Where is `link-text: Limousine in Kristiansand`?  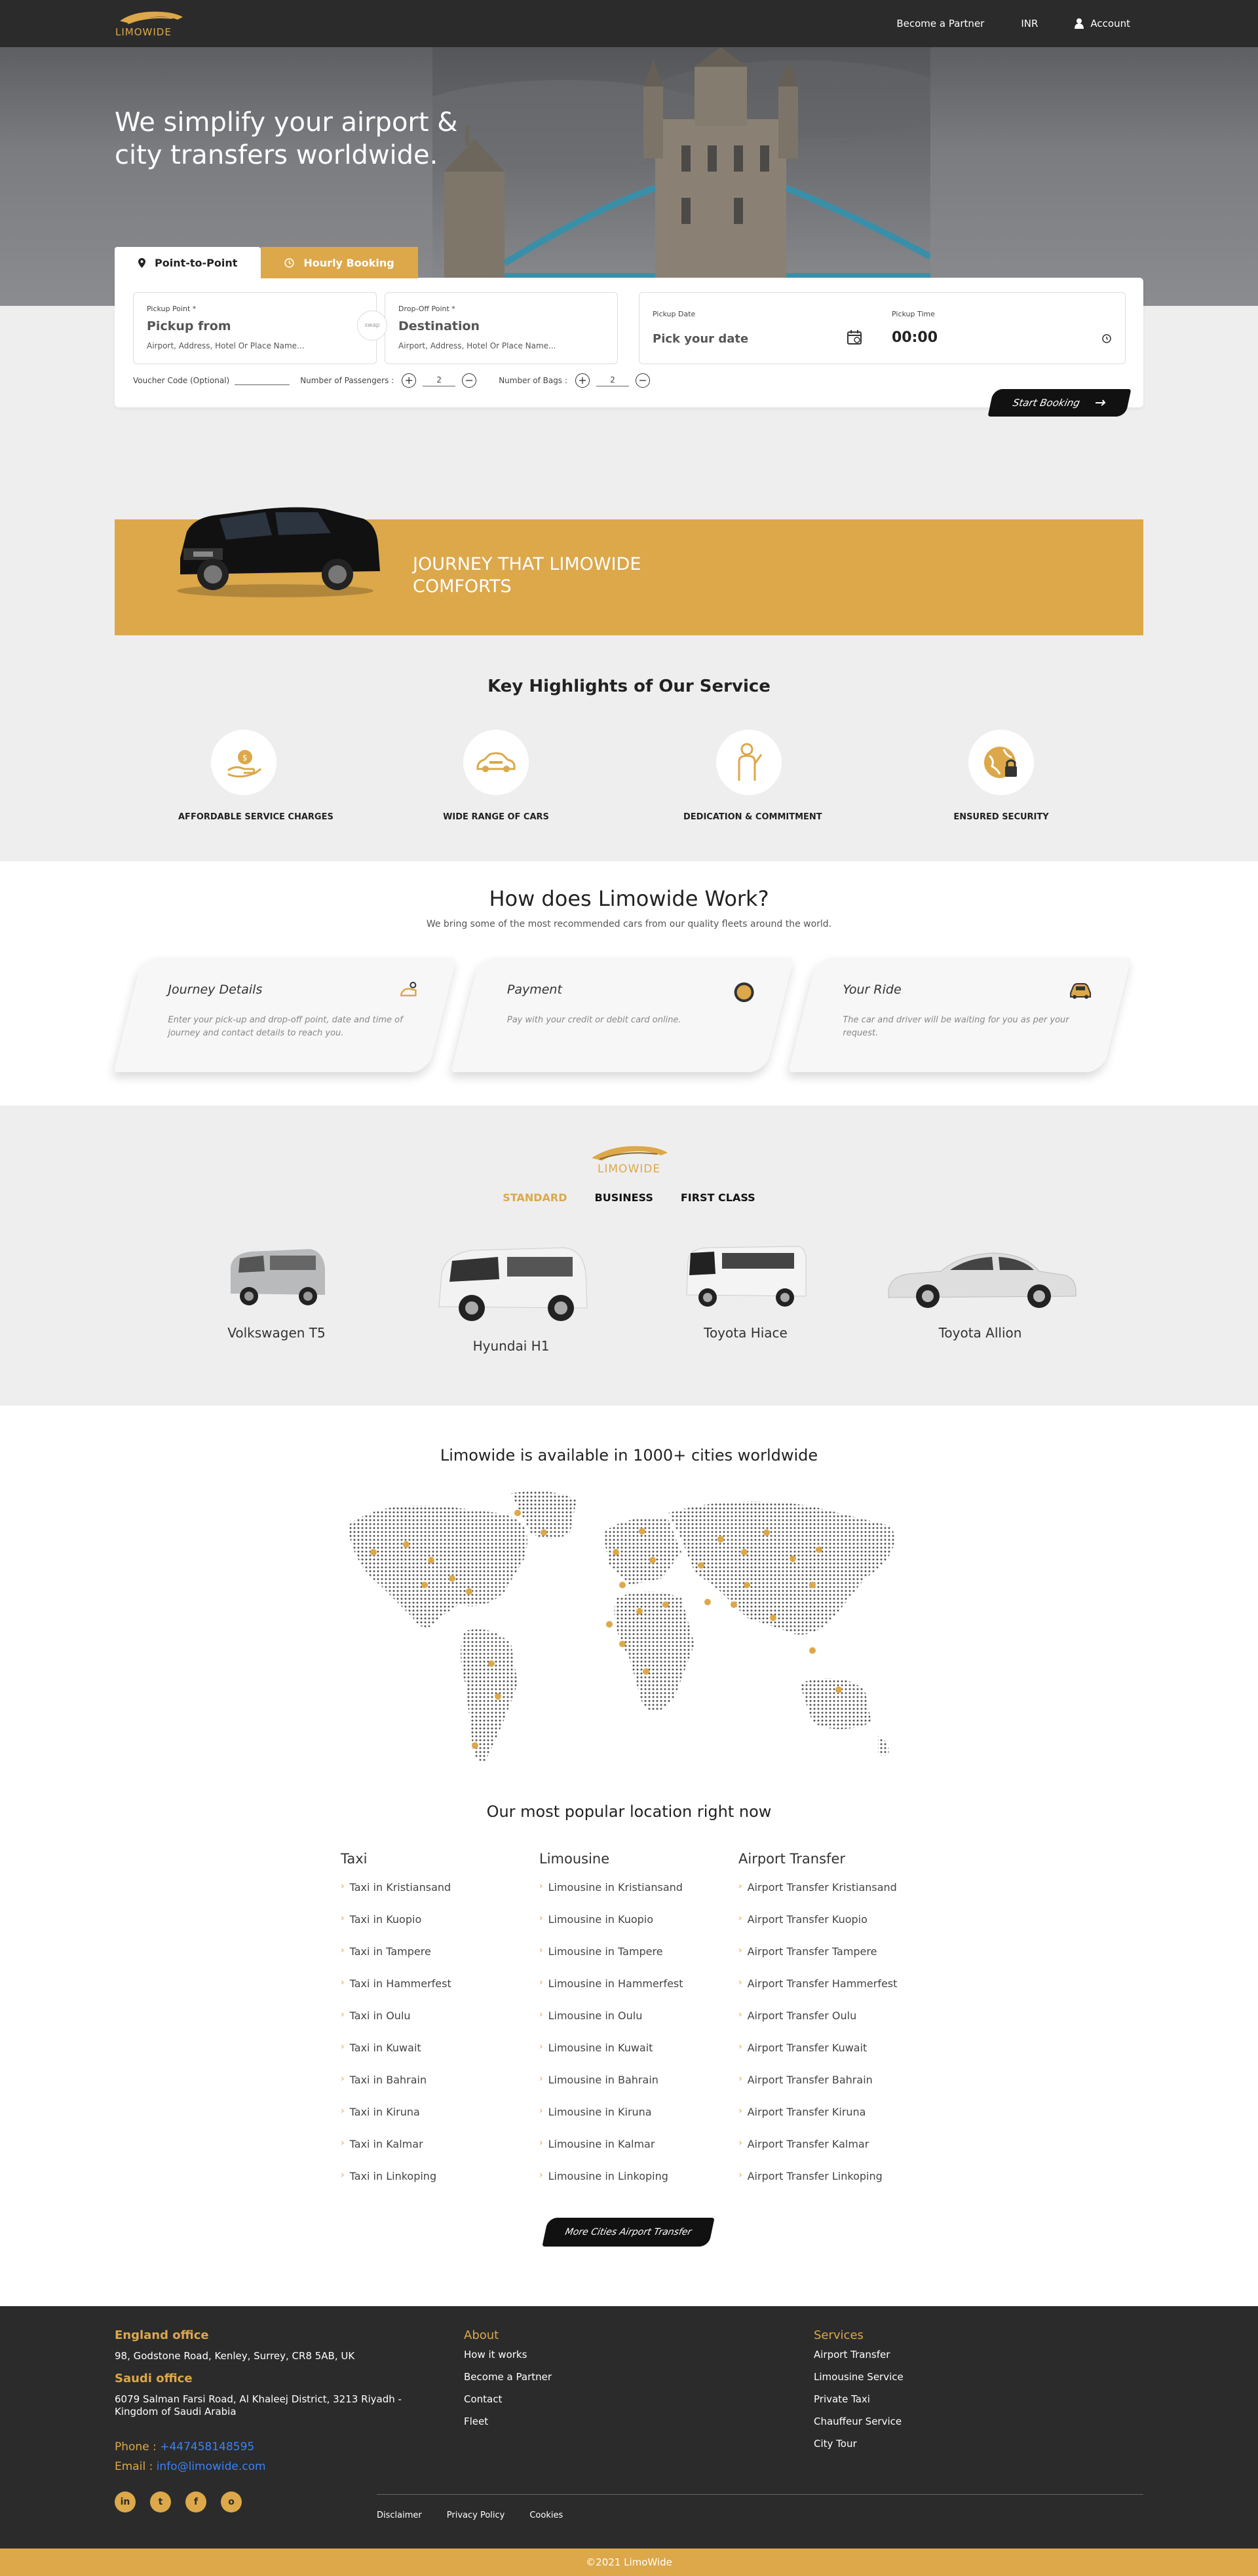 link-text: Limousine in Kristiansand is located at coordinates (615, 1887).